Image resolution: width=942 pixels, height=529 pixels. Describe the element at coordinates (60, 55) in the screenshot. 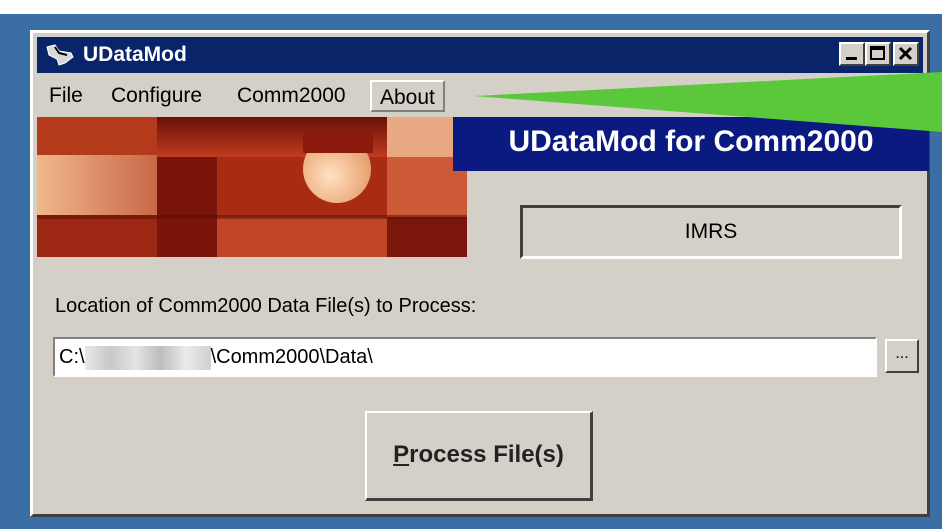

I see `app-icon` at that location.